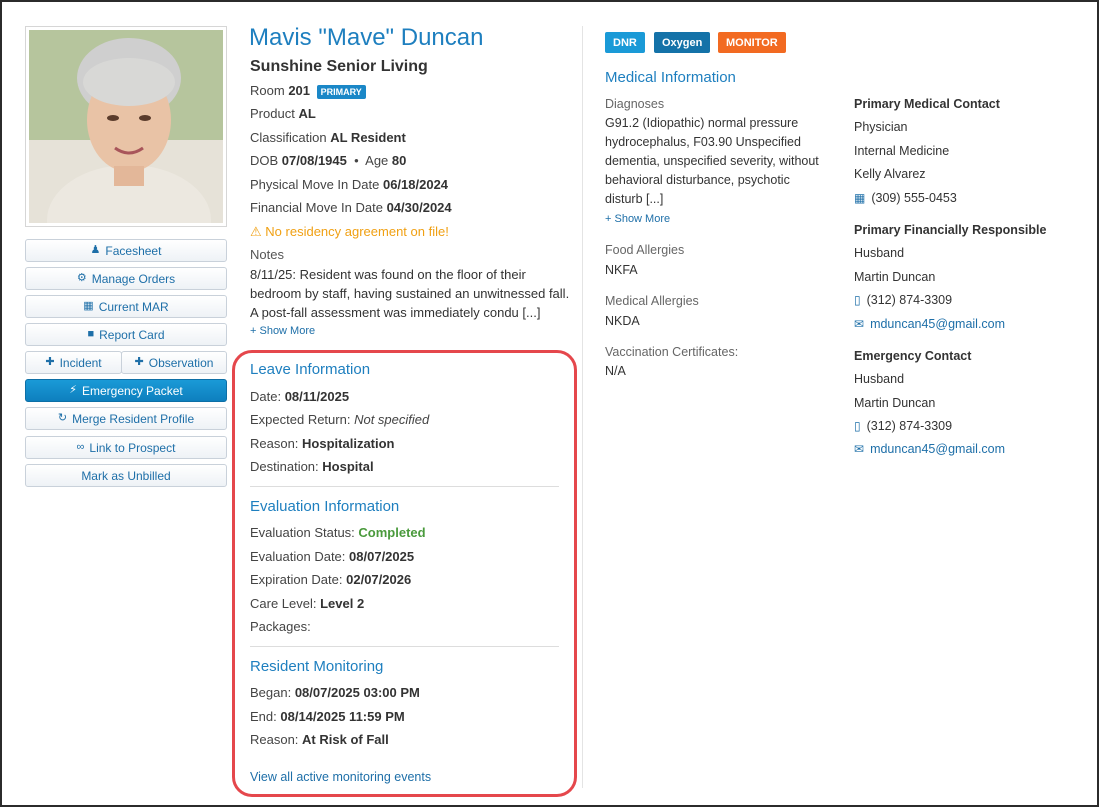  Describe the element at coordinates (322, 443) in the screenshot. I see `leave-reason: Reason: Hospitalization` at that location.